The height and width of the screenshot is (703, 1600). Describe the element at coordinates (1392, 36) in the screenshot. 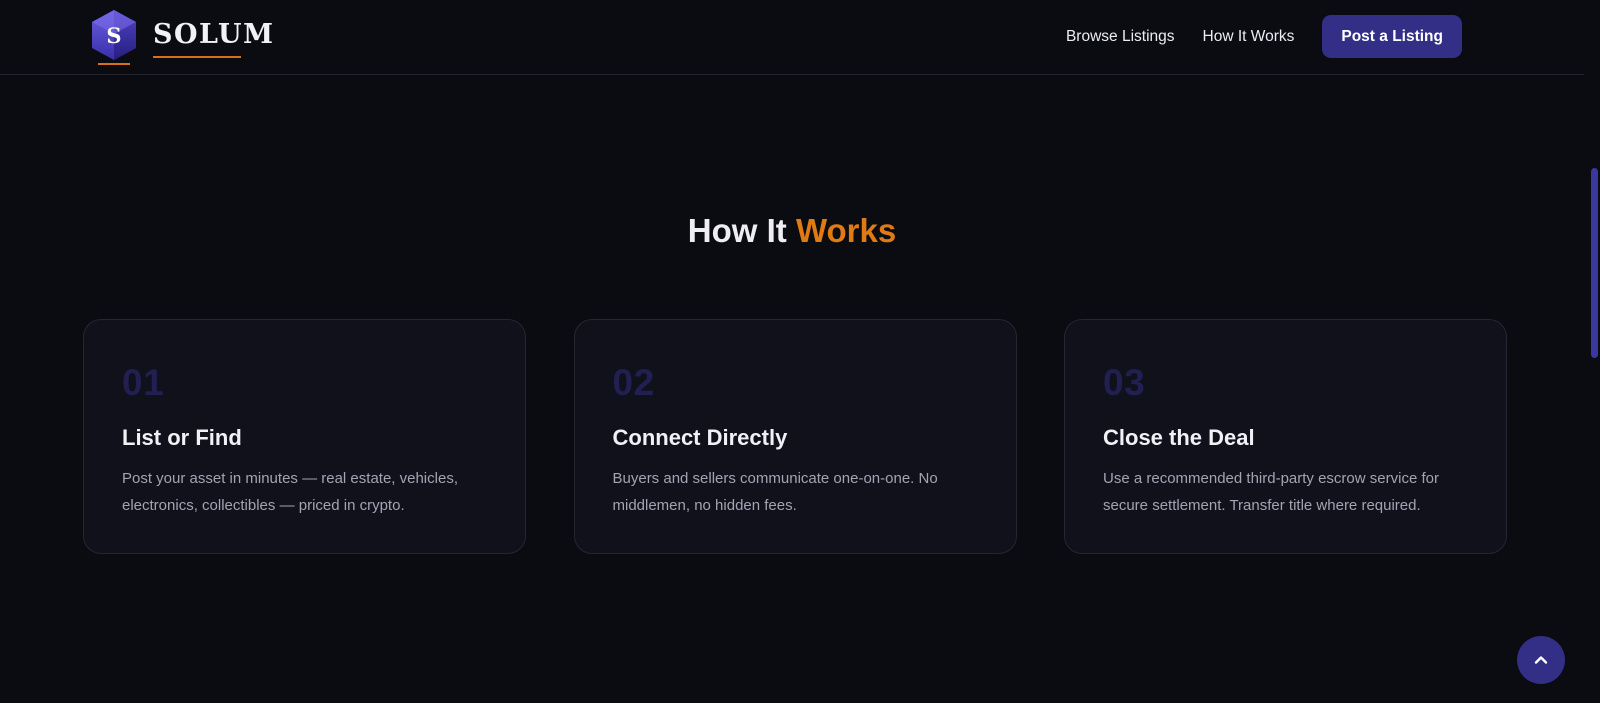

I see `post-listing-button: Post a Listing` at that location.